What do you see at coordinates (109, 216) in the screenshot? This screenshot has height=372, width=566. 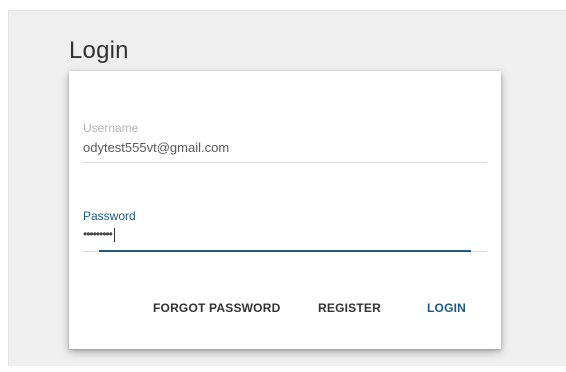 I see `password-label: Password` at bounding box center [109, 216].